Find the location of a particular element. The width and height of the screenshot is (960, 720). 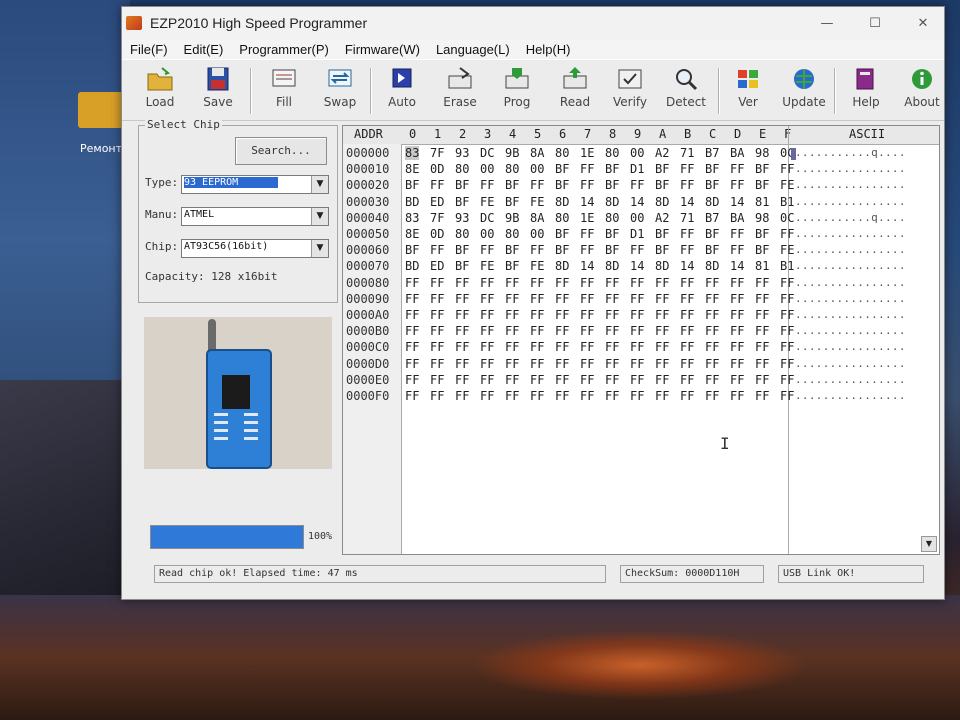

swap-button: Swap is located at coordinates (340, 91).